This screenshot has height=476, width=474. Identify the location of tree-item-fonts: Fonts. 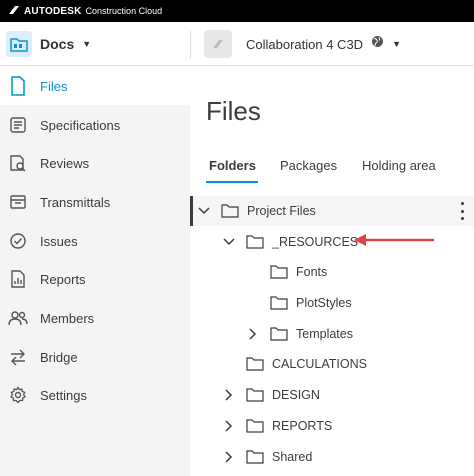
(298, 272).